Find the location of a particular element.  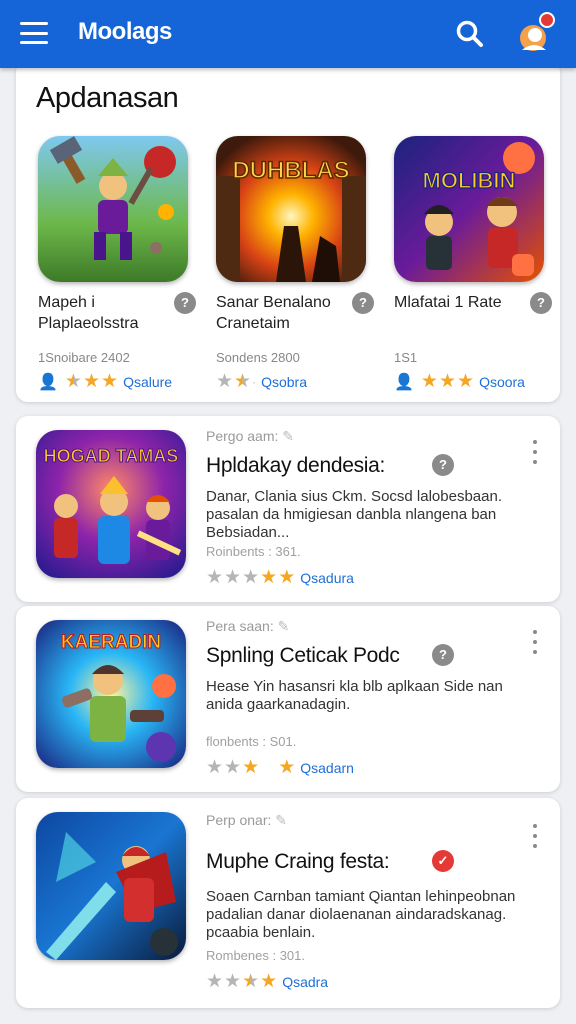

rating: ★ ★ · Qsobra is located at coordinates (261, 382).